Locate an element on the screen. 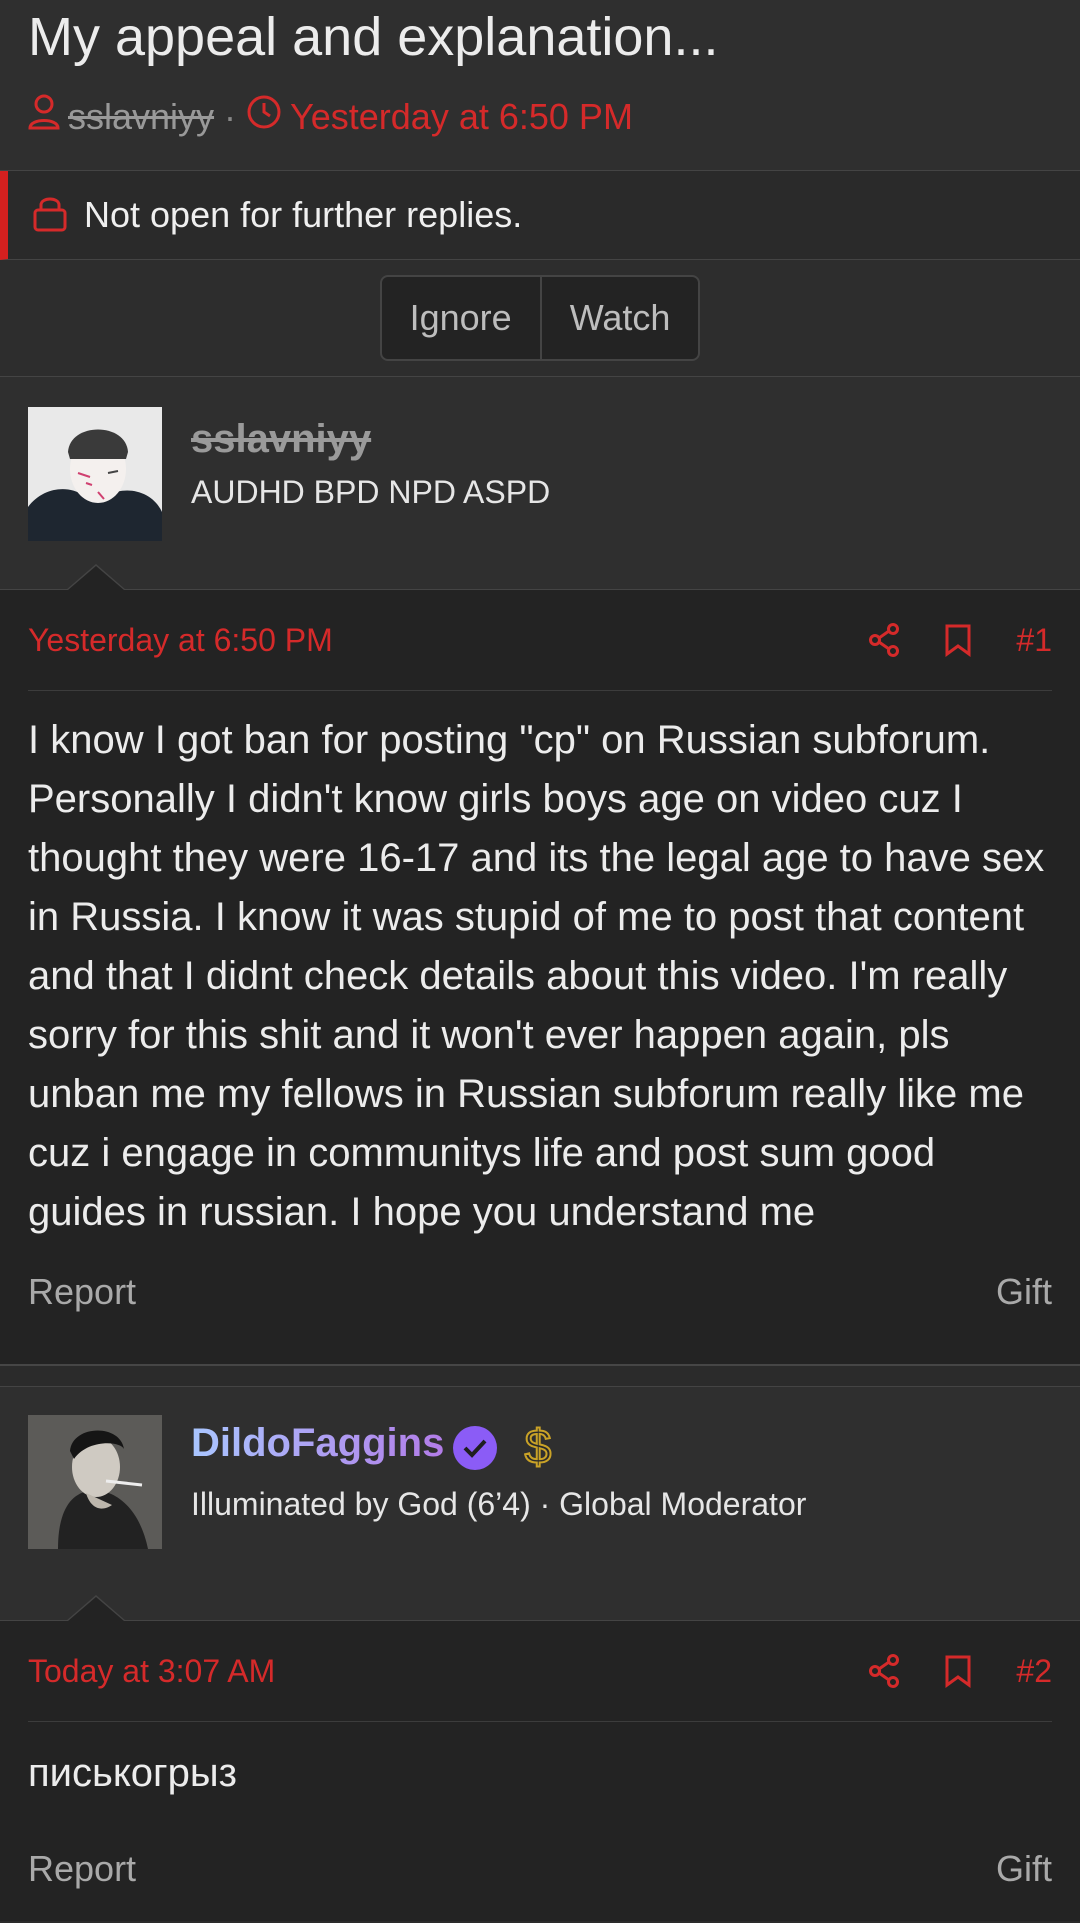 The width and height of the screenshot is (1080, 1923). post-2-caret is located at coordinates (96, 1608).